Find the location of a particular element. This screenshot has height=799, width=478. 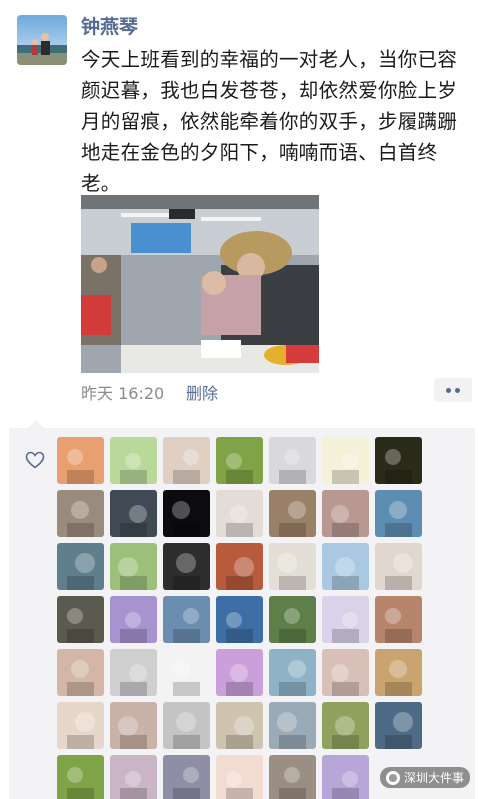

watermark-text: 深圳大件事 is located at coordinates (434, 778).